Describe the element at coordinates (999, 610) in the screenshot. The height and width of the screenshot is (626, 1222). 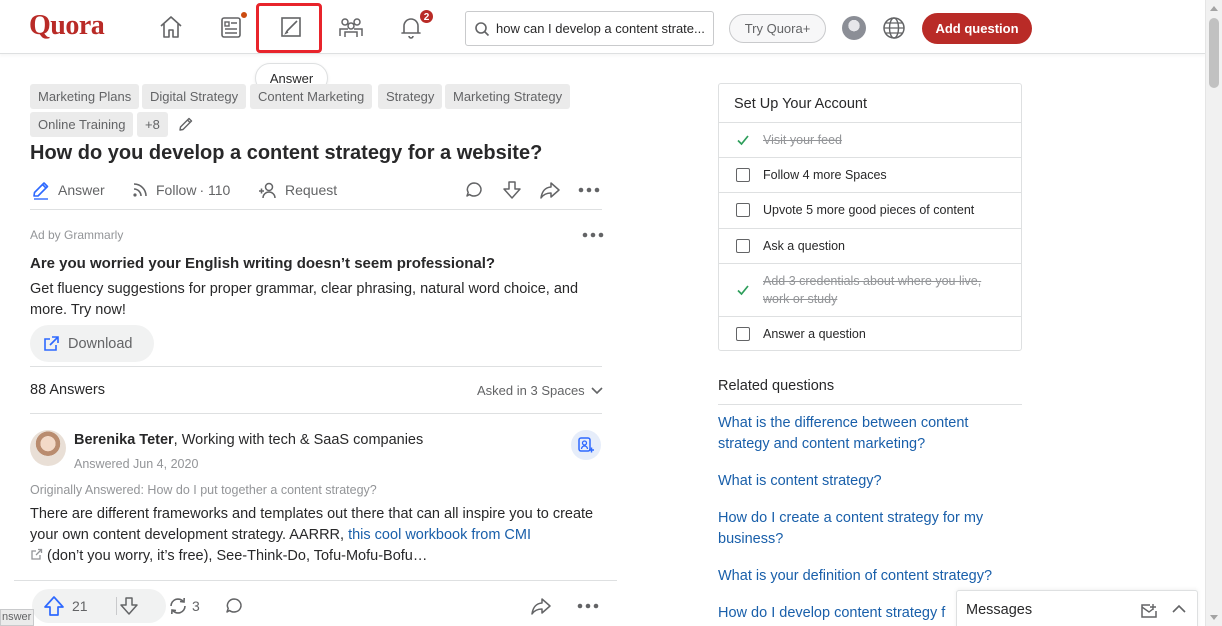
I see `messages-label: Messages` at that location.